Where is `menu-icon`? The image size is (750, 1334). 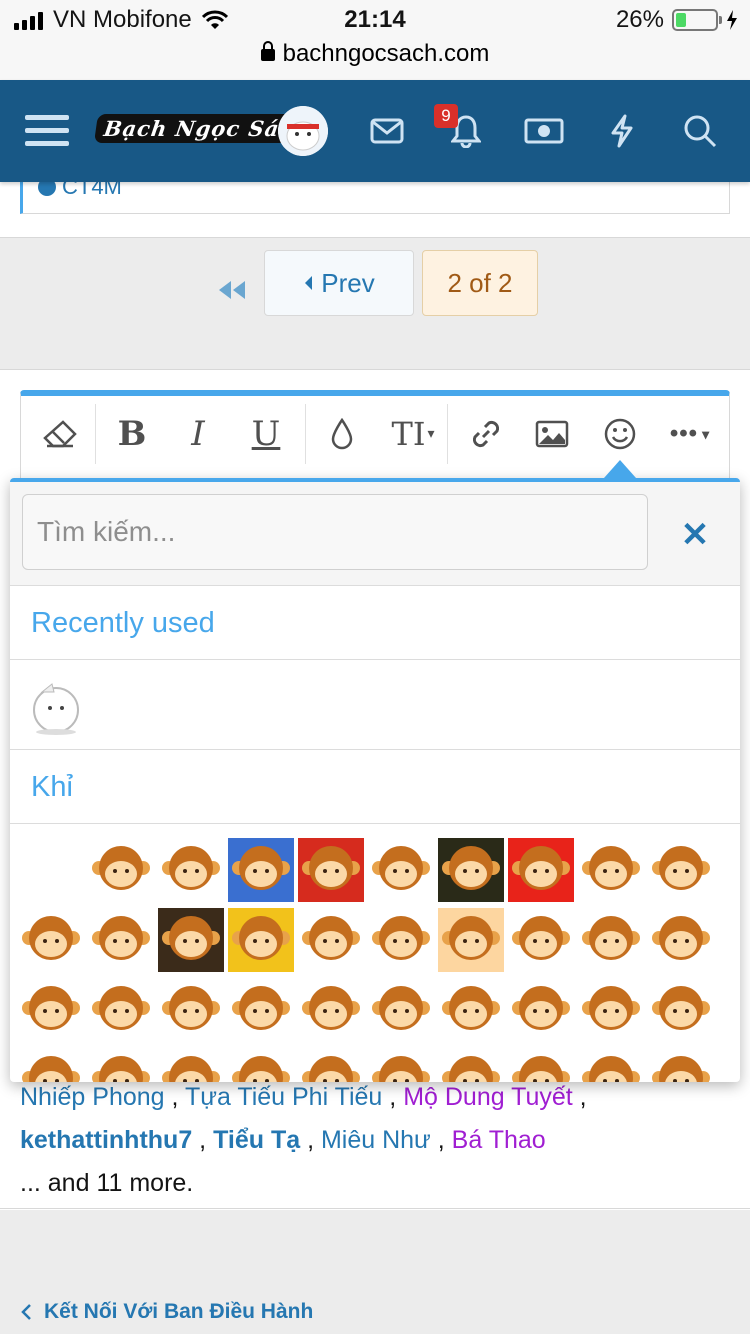
menu-icon is located at coordinates (47, 131).